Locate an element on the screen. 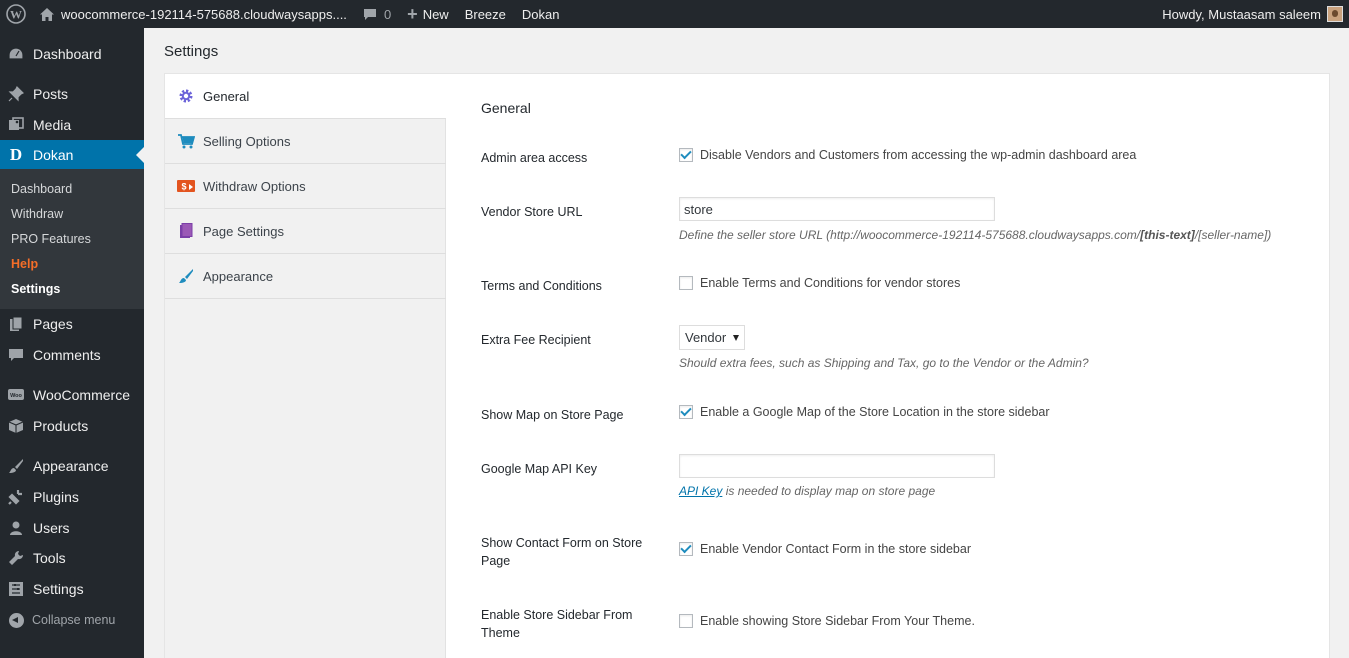 This screenshot has width=1349, height=658. wrench-icon is located at coordinates (16, 558).